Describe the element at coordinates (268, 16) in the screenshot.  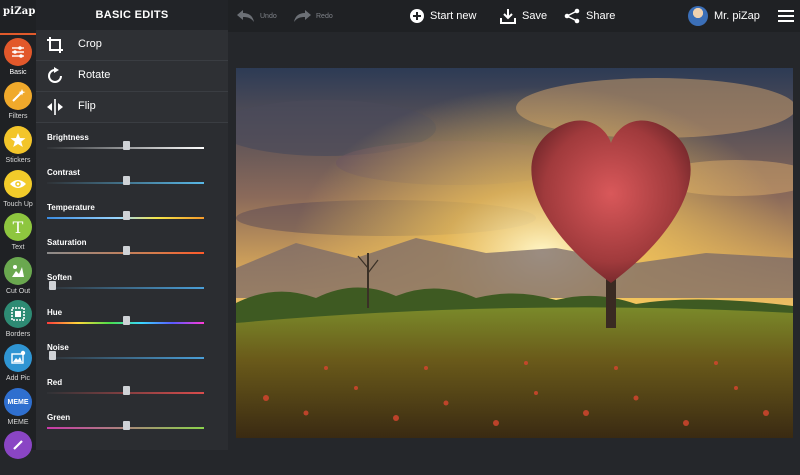
I see `undo-label: Undo` at that location.